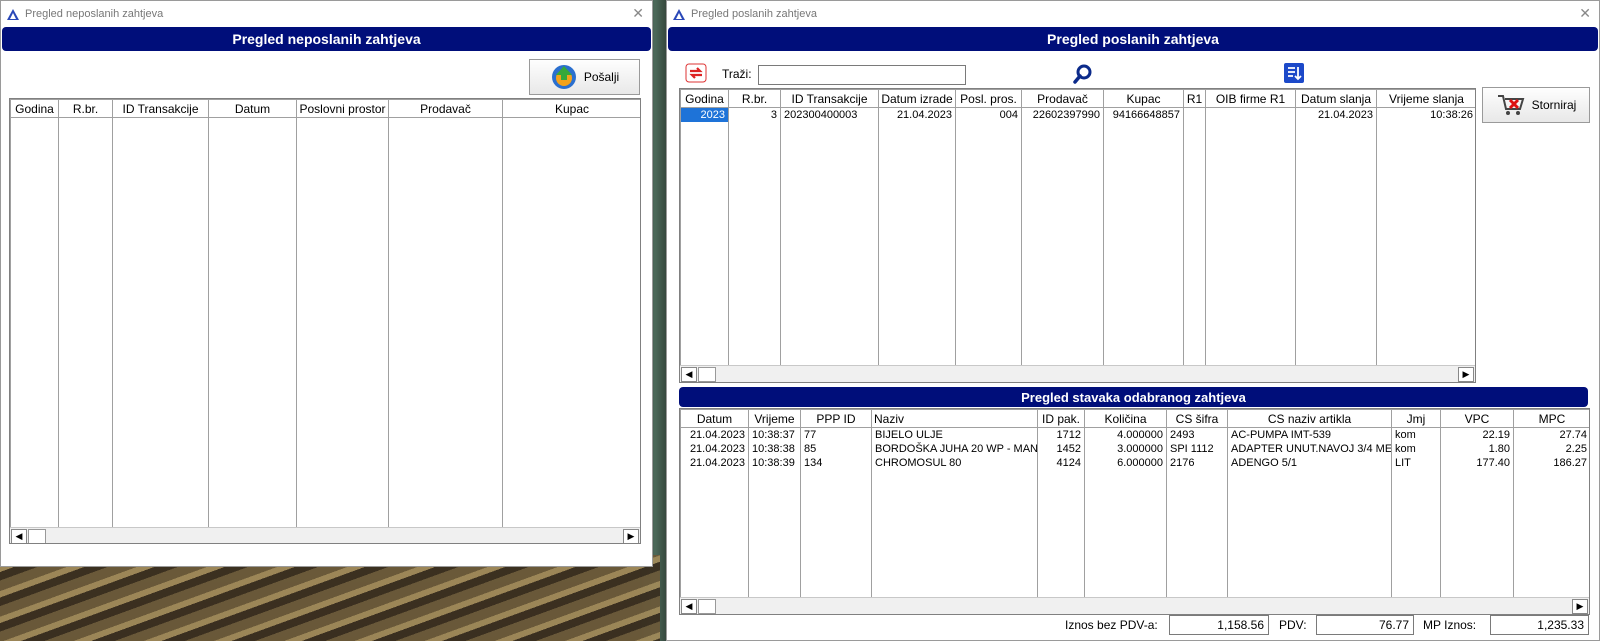 Image resolution: width=1600 pixels, height=641 pixels. Describe the element at coordinates (774, 449) in the screenshot. I see `cell-vrijeme: 10:38:38` at that location.